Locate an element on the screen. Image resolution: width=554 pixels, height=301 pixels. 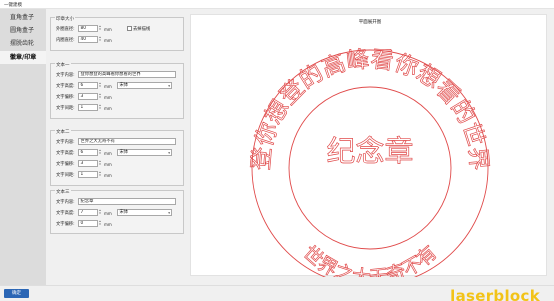
inner-diameter-label: 内圈直径: is located at coordinates (65, 40).